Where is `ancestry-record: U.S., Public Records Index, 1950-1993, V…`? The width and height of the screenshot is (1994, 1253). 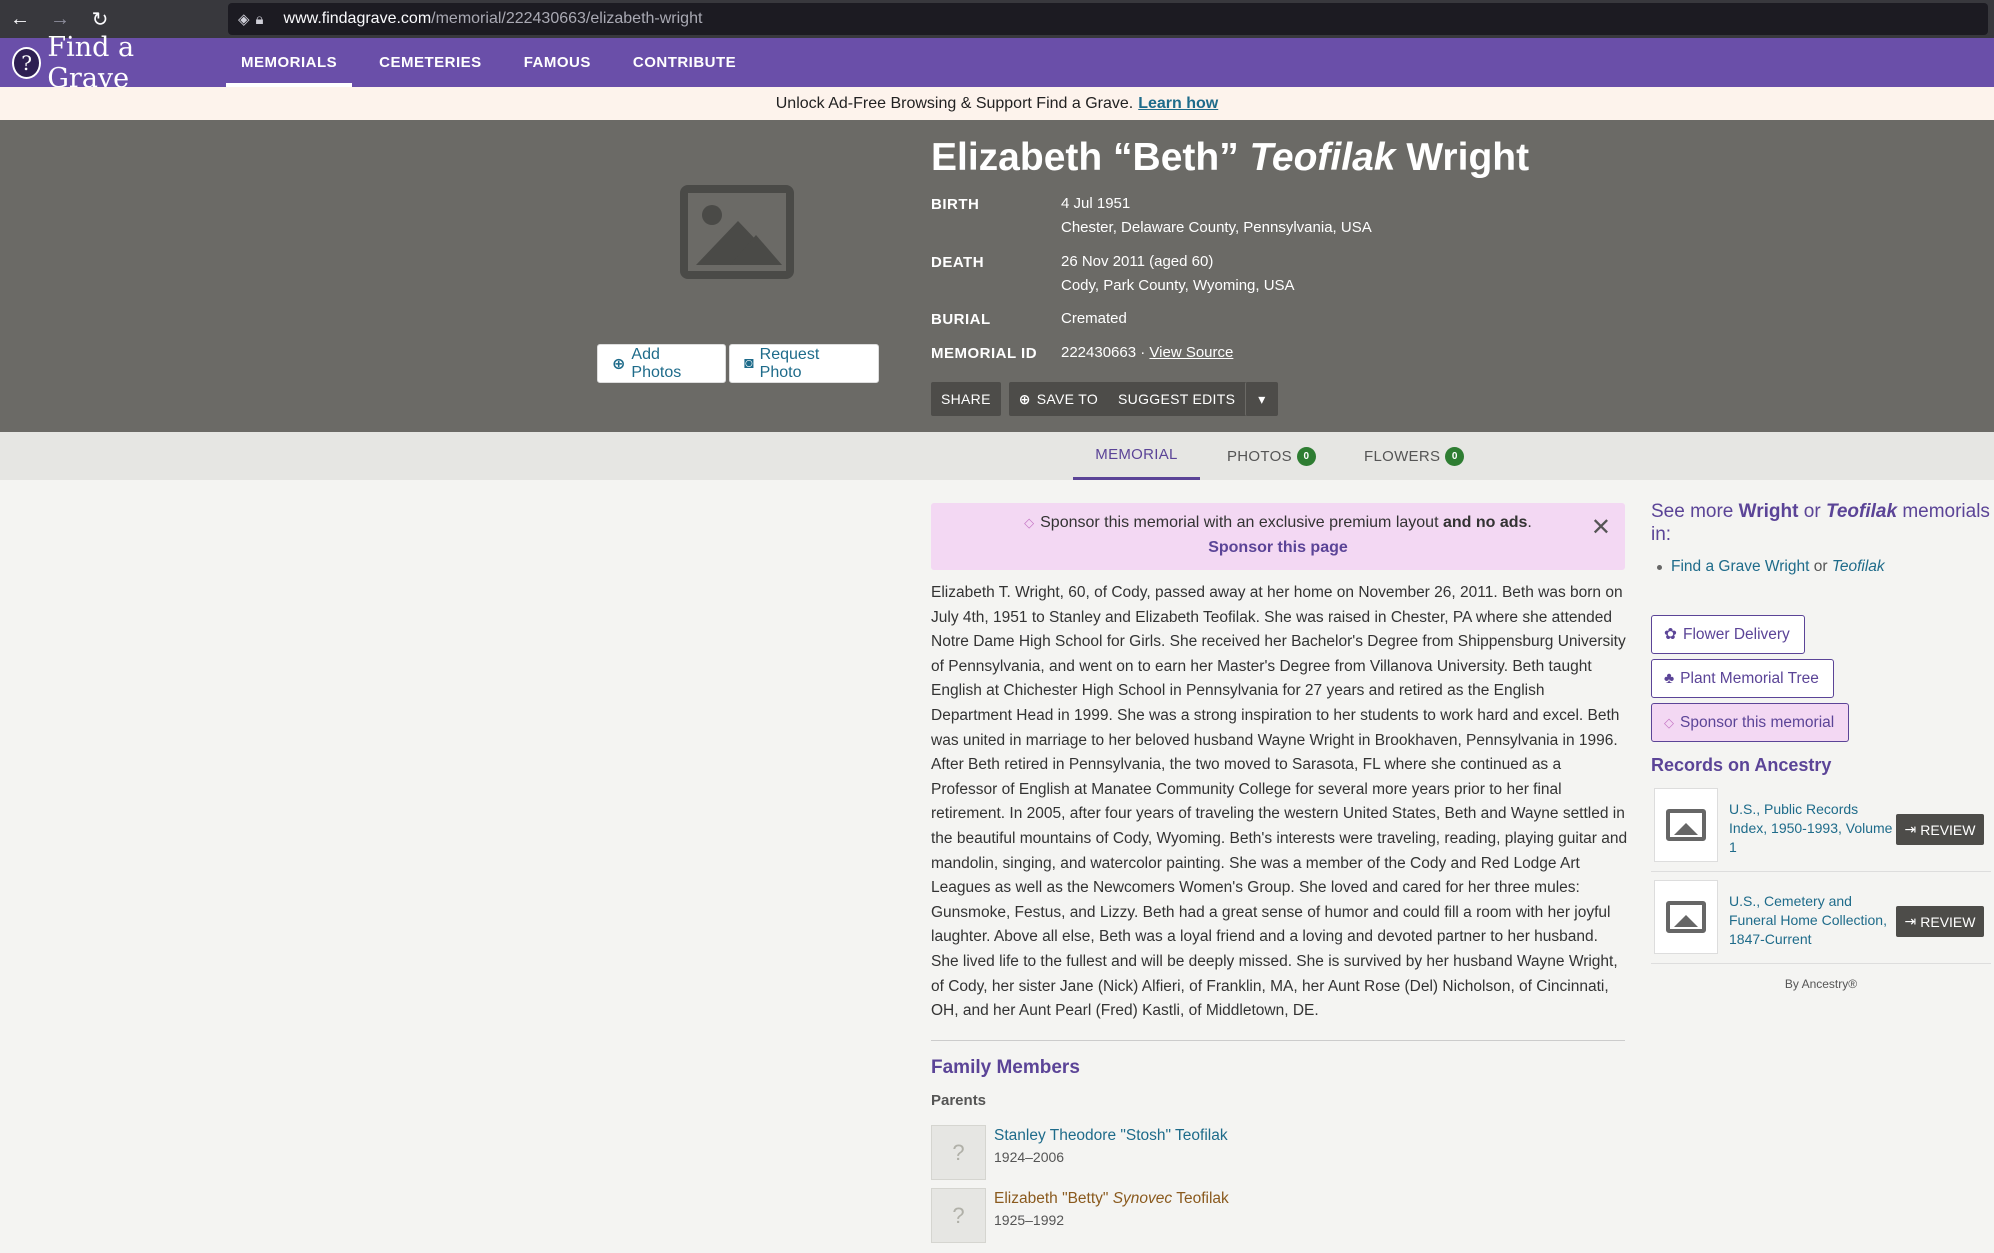
ancestry-record: U.S., Public Records Index, 1950-1993, V… is located at coordinates (1821, 828).